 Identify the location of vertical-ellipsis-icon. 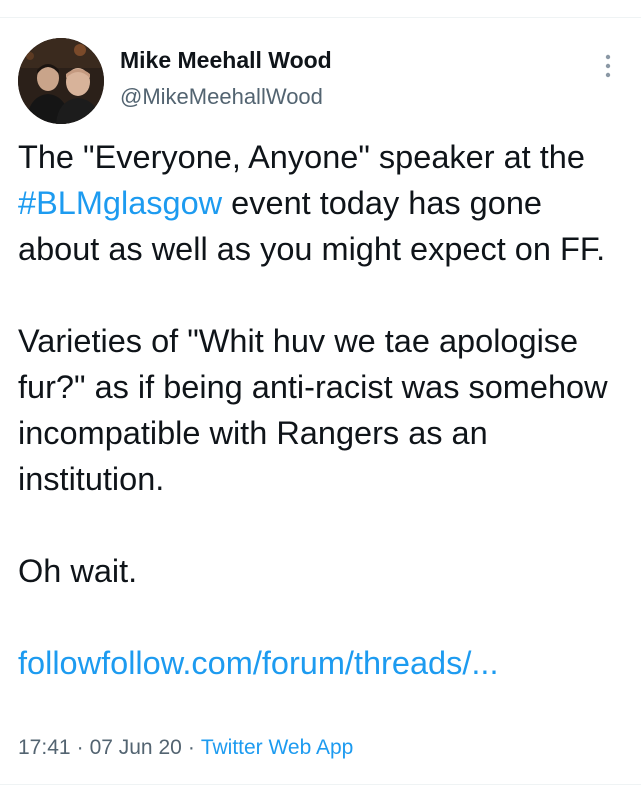
(608, 66).